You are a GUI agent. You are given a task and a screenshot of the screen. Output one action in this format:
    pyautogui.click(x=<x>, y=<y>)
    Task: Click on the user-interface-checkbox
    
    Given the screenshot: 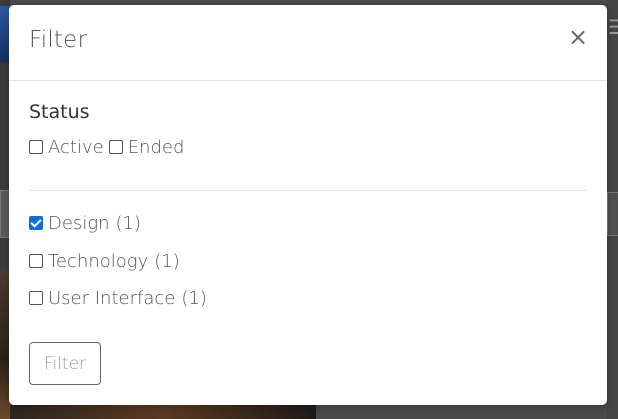 What is the action you would take?
    pyautogui.click(x=36, y=298)
    